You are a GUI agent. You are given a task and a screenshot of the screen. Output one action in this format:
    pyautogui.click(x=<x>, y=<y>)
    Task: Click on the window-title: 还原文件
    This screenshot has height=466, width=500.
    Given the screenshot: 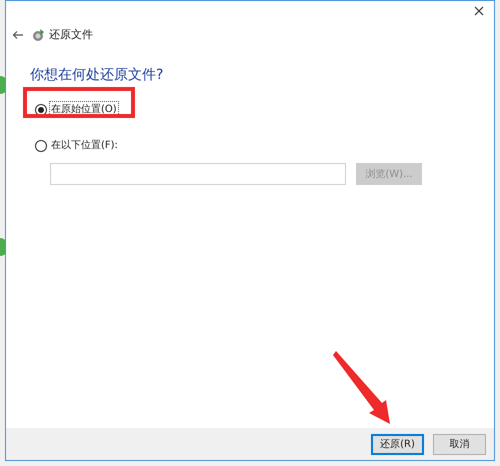 What is the action you would take?
    pyautogui.click(x=71, y=34)
    